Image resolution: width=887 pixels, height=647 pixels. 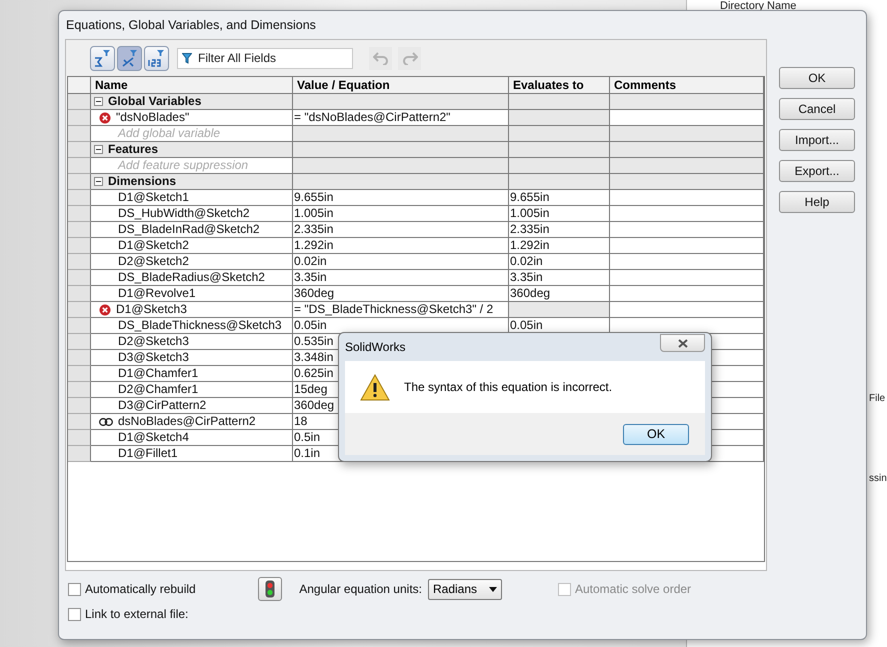 I want to click on dialog-button: OK, so click(x=817, y=78).